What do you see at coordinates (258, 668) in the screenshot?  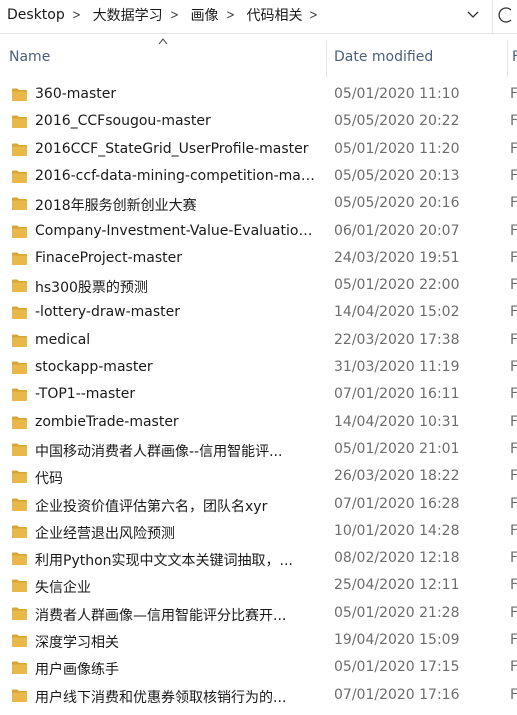 I see `file-row: 用户画像练手 05/01/2020 17:15 F` at bounding box center [258, 668].